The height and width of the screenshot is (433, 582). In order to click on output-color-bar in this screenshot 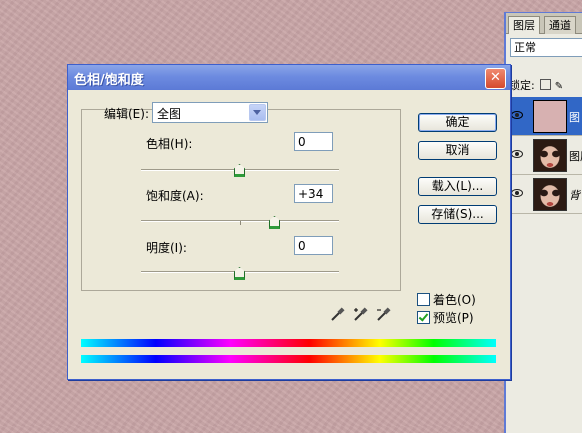, I will do `click(288, 359)`.